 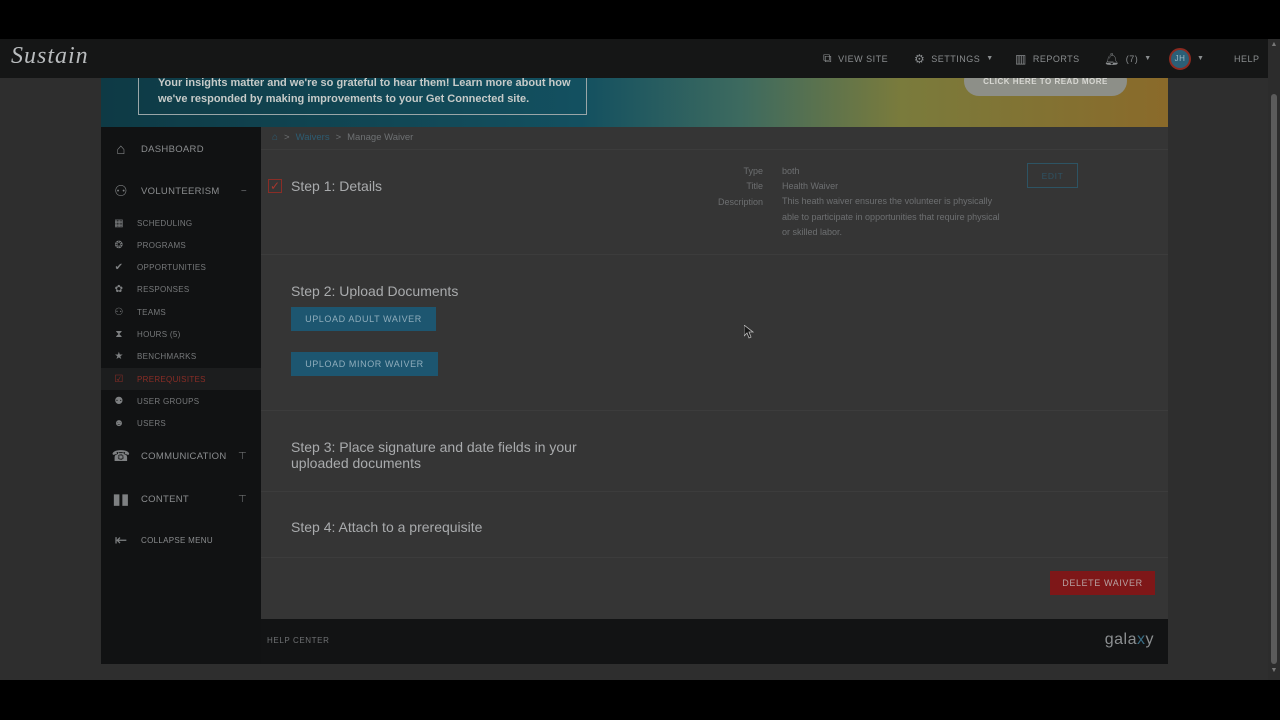 I want to click on sidebar-item-label: HOURS (5), so click(x=159, y=334).